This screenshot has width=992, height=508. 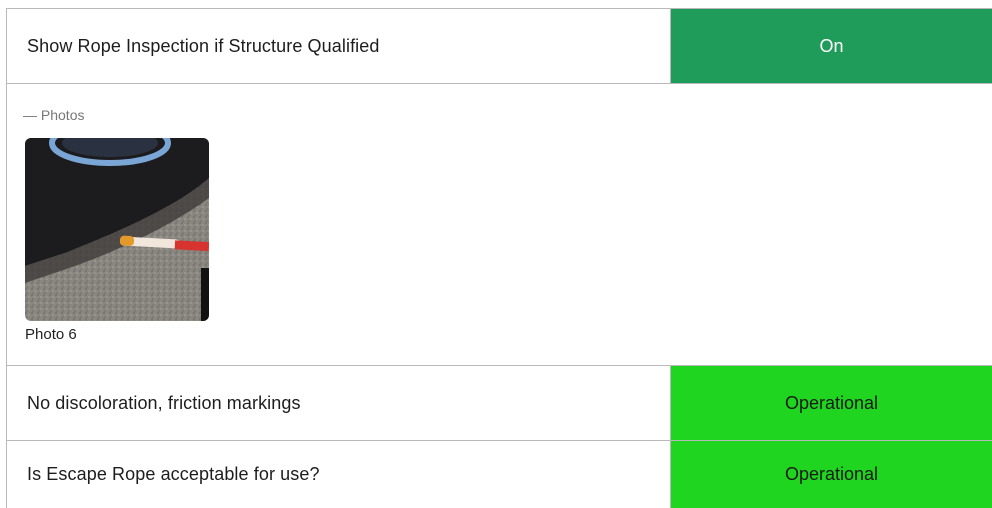 I want to click on escape-rope-acceptable-label: Is Escape Rope acceptable for use?, so click(x=338, y=474).